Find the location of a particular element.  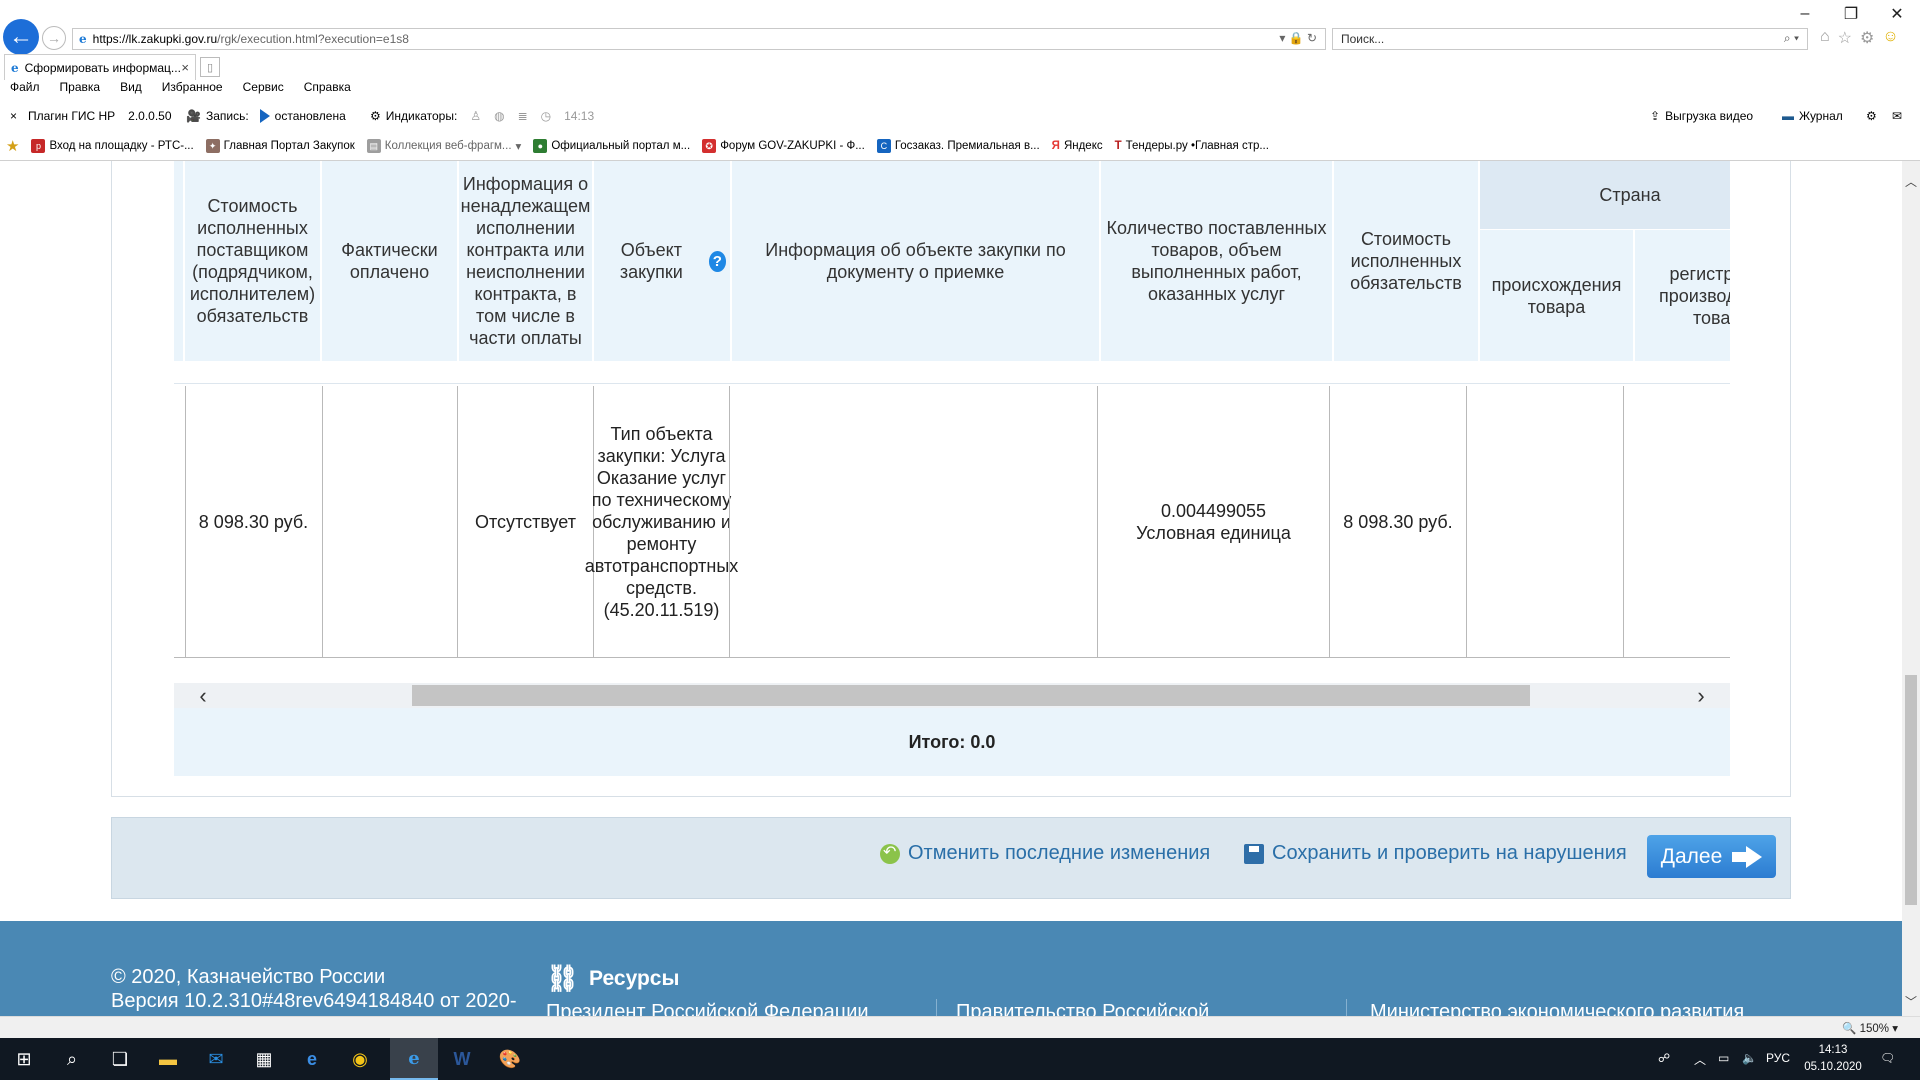

gear-icon: ⚙ is located at coordinates (1867, 38).